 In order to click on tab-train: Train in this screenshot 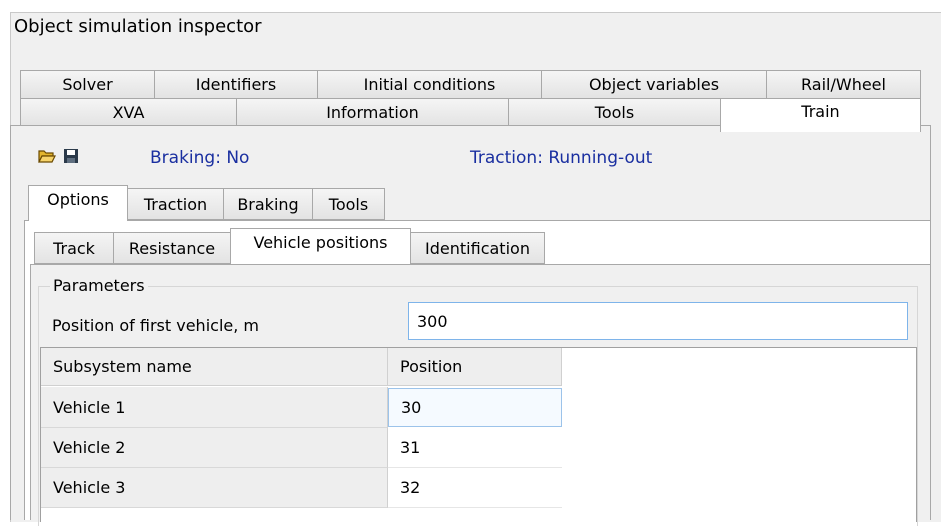, I will do `click(820, 115)`.